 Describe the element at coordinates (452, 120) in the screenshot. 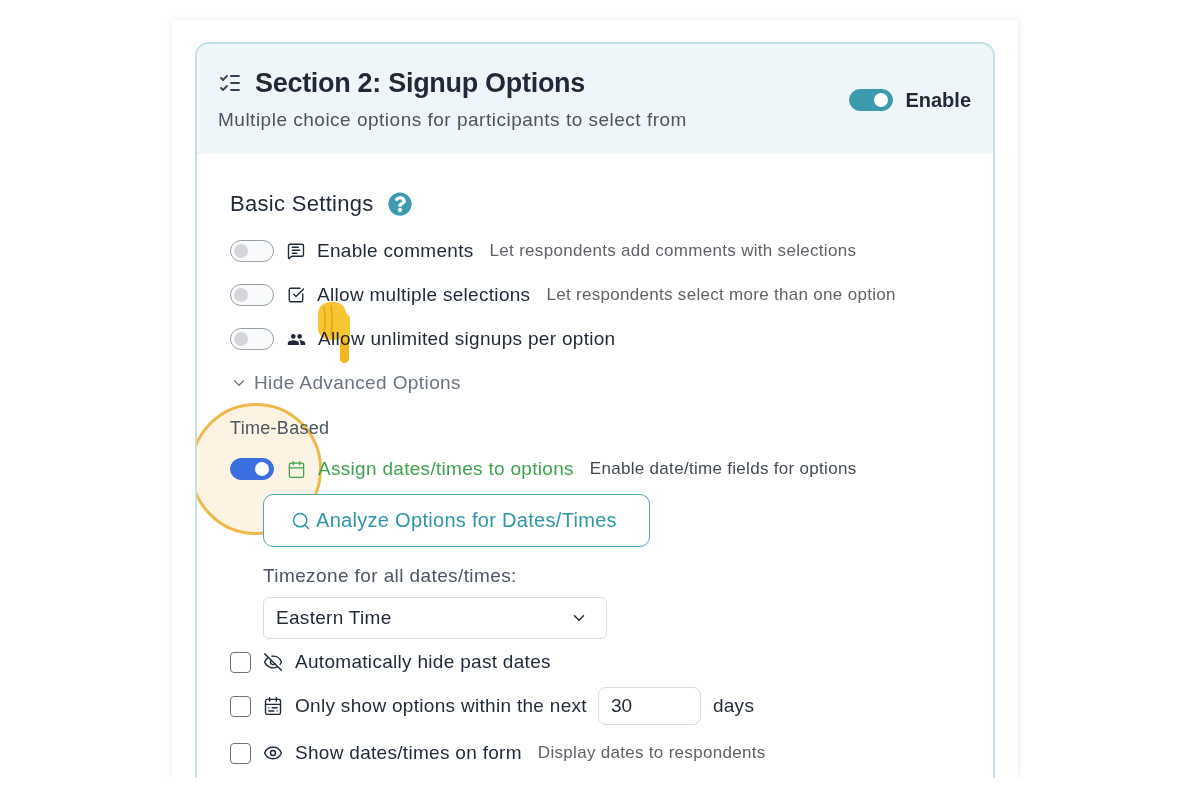

I see `section-subtitle: Multiple choice options for participants to select from` at that location.